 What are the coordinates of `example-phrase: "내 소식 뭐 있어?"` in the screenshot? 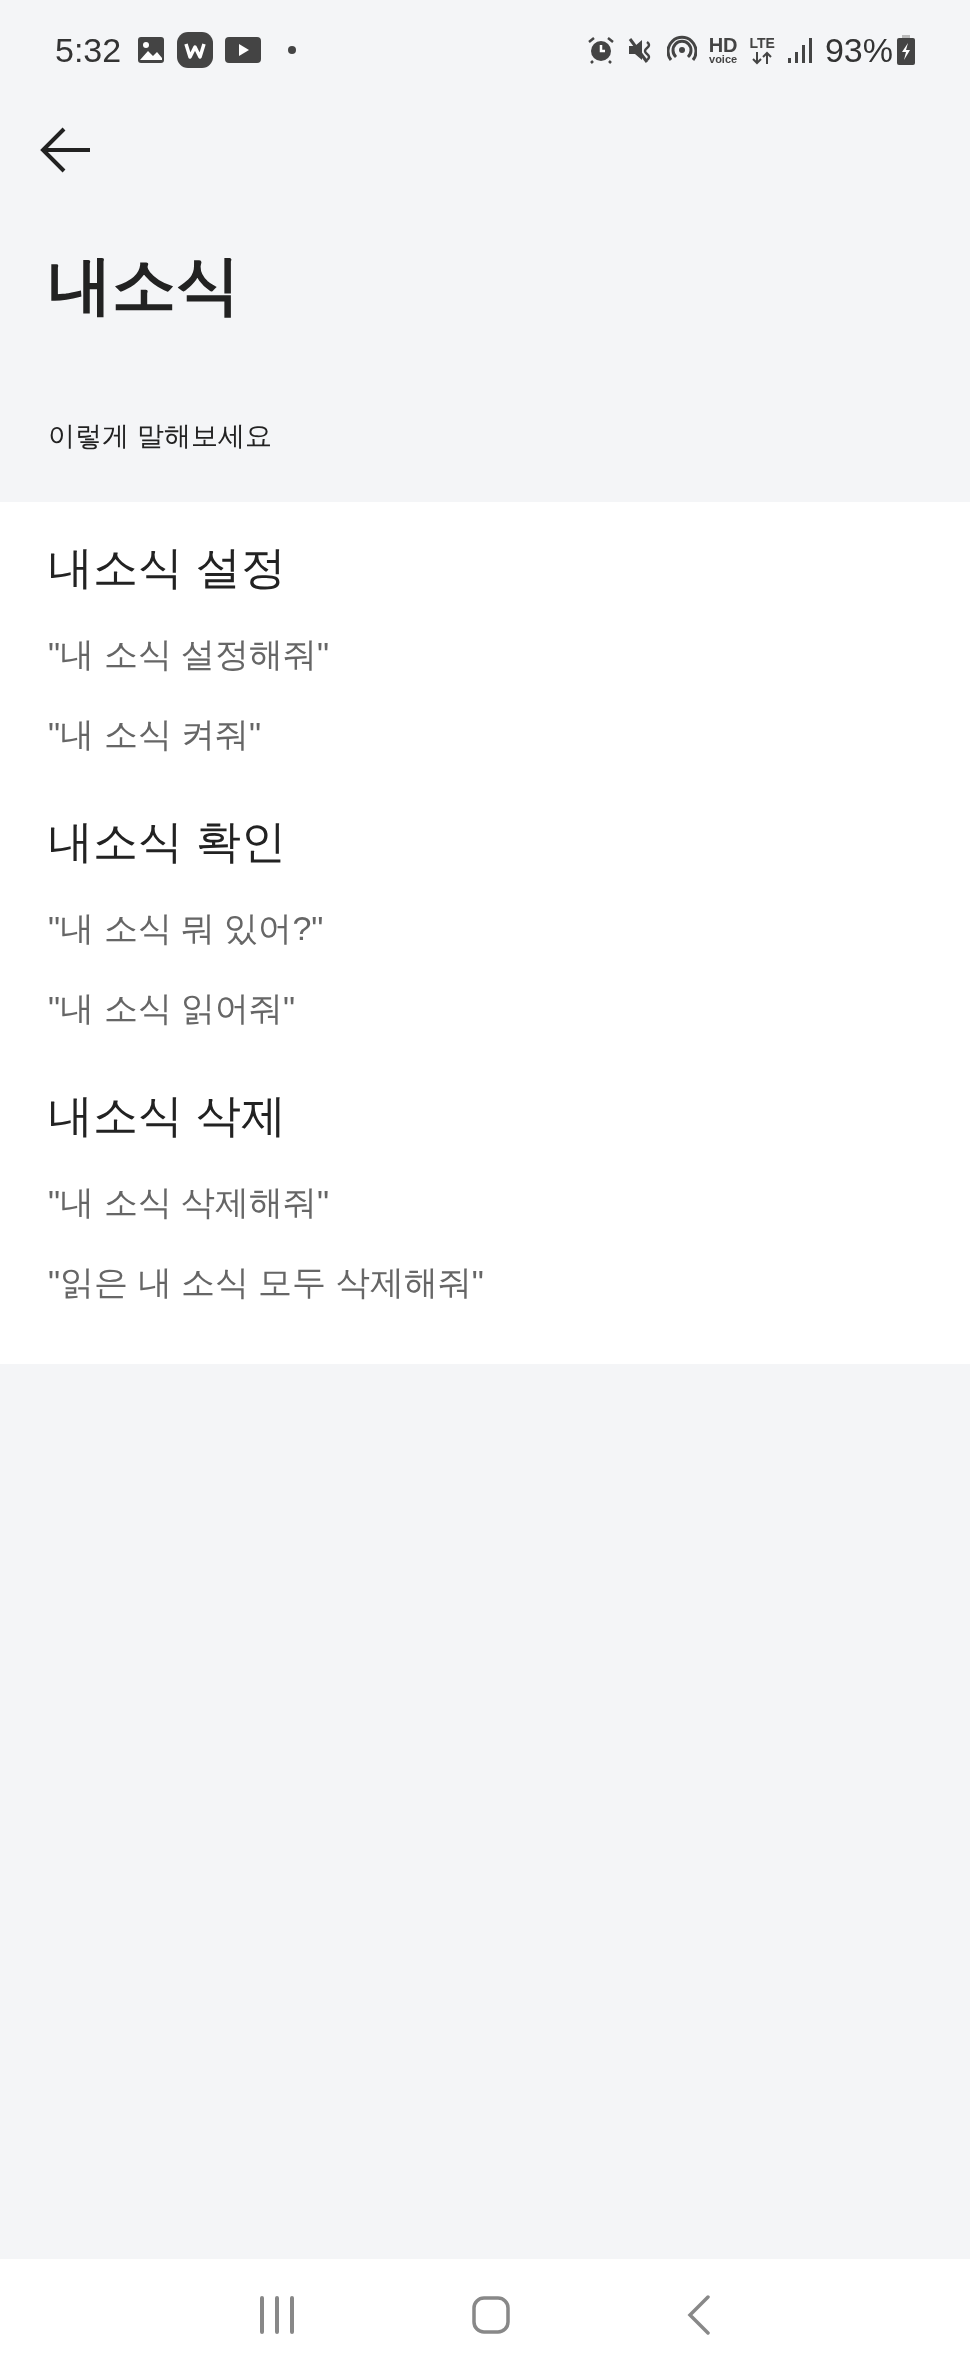 It's located at (186, 928).